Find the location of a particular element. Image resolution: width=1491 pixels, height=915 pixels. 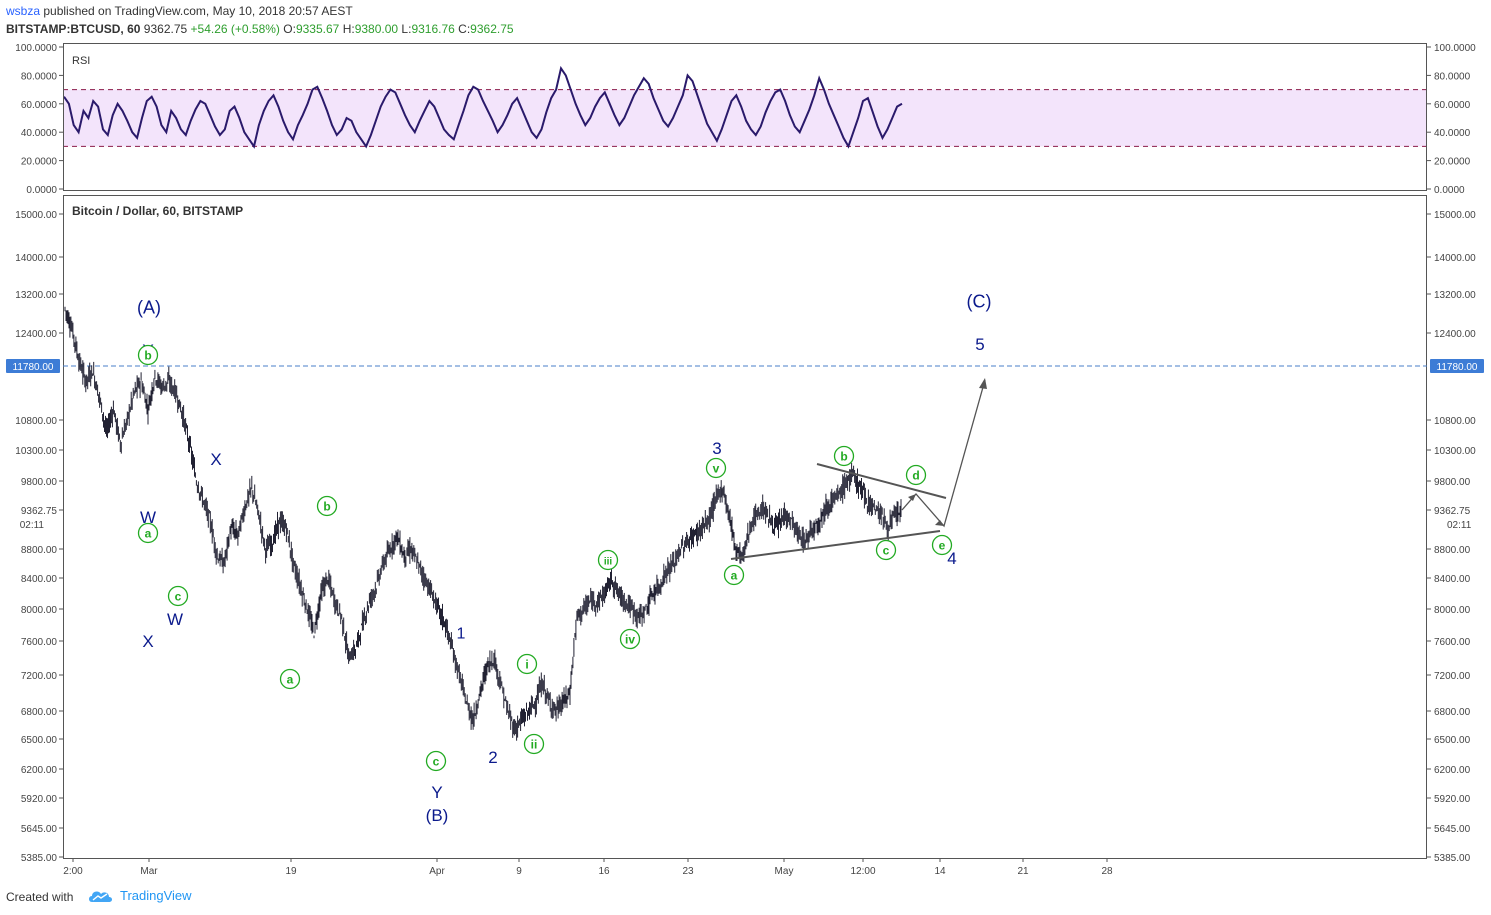

price-tick-left: 8000.00 is located at coordinates (39, 610).